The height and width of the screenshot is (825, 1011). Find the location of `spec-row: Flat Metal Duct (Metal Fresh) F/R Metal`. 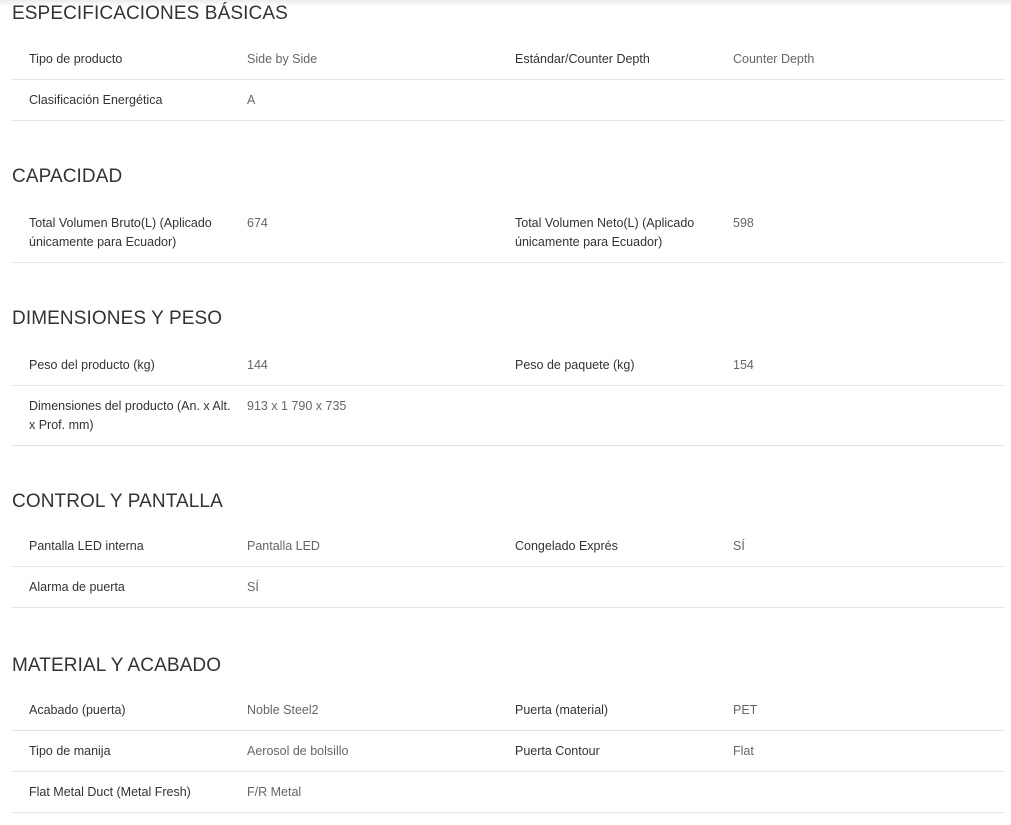

spec-row: Flat Metal Duct (Metal Fresh) F/R Metal is located at coordinates (508, 792).